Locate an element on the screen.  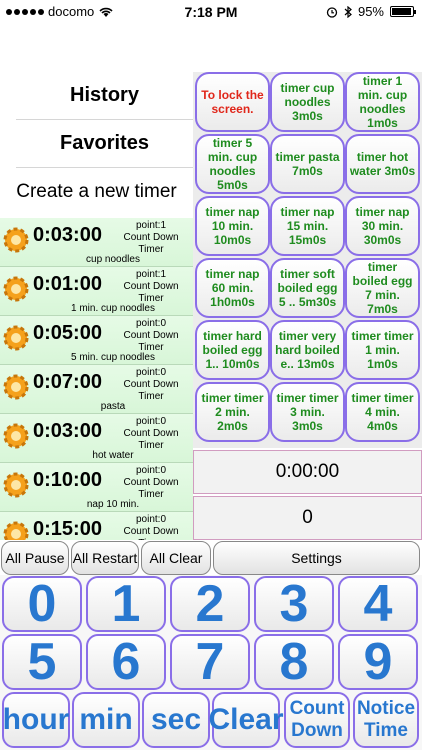
timer-row: 0:15:00 point:0Count DownTimer is located at coordinates (96, 526).